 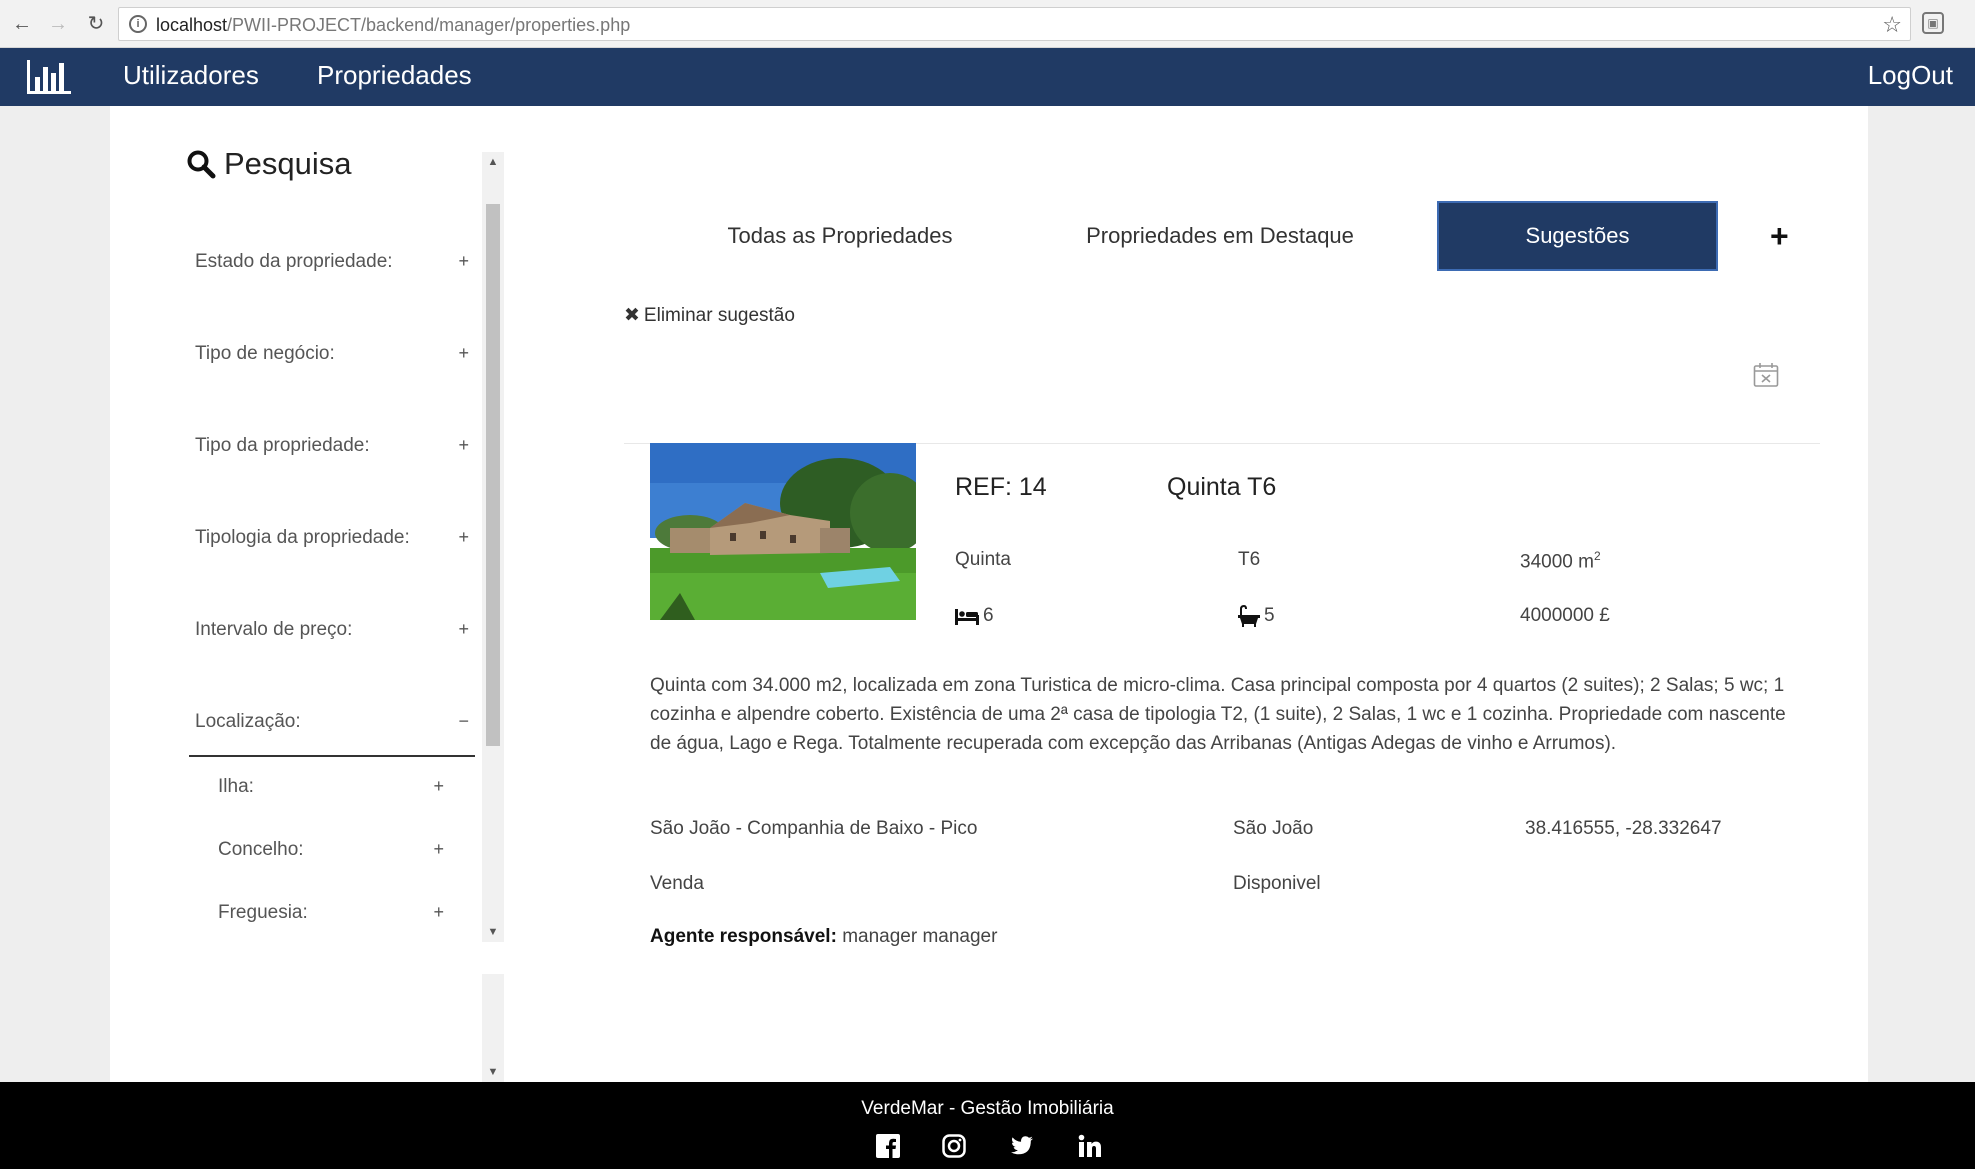 What do you see at coordinates (1269, 616) in the screenshot?
I see `bathrooms-value: 5` at bounding box center [1269, 616].